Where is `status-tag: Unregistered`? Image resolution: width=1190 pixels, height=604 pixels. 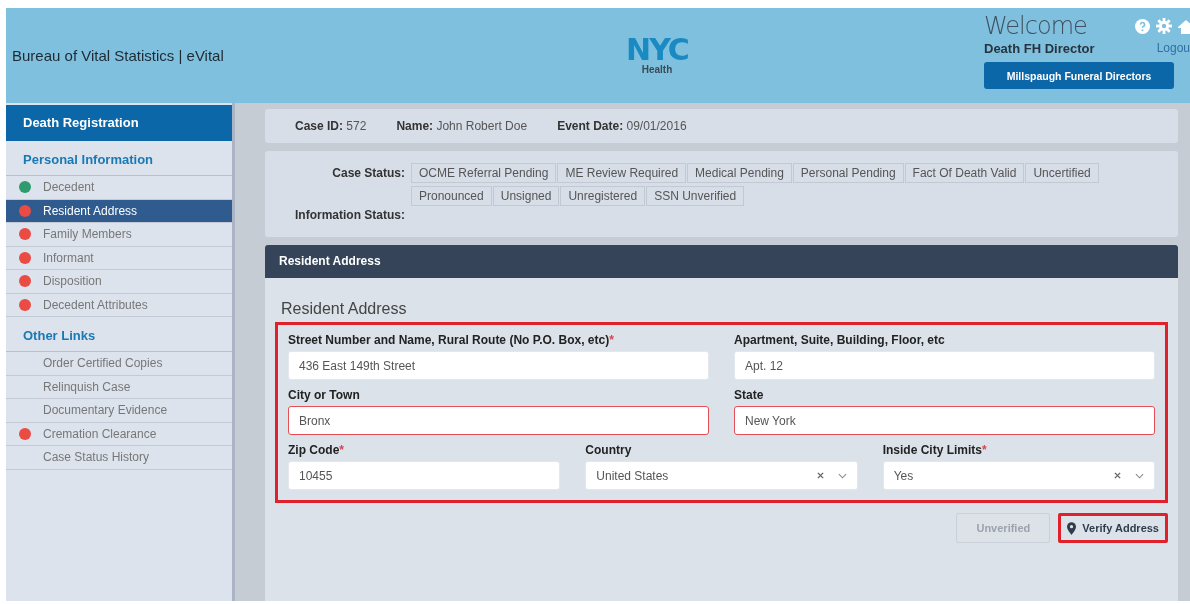 status-tag: Unregistered is located at coordinates (603, 196).